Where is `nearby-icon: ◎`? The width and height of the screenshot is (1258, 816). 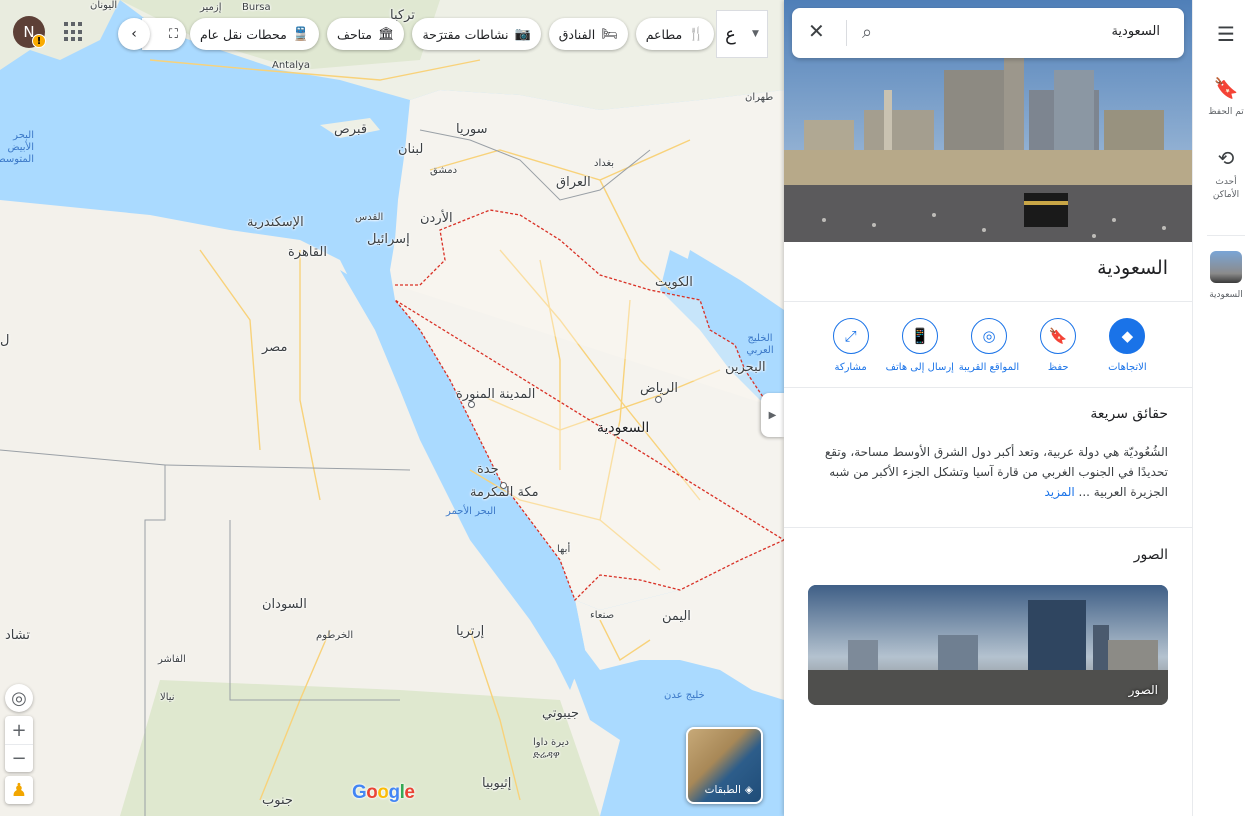 nearby-icon: ◎ is located at coordinates (989, 336).